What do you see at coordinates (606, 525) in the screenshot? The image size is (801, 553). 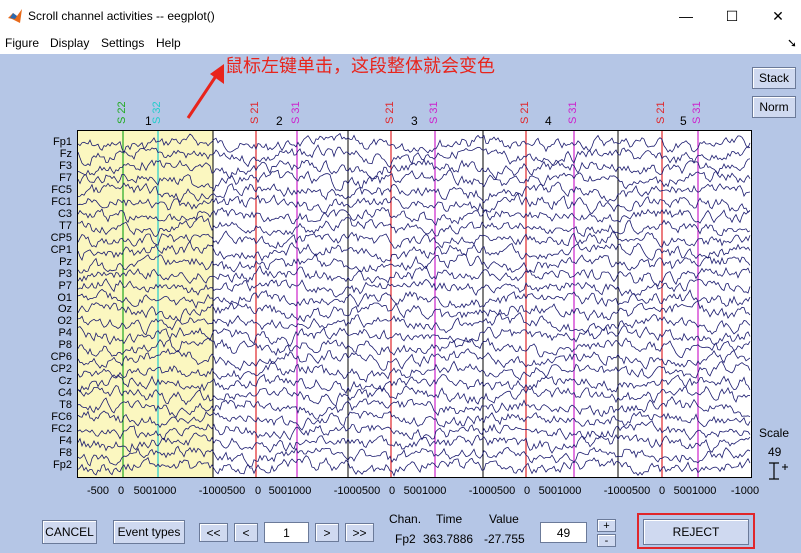 I see `scale-increase-button: +` at bounding box center [606, 525].